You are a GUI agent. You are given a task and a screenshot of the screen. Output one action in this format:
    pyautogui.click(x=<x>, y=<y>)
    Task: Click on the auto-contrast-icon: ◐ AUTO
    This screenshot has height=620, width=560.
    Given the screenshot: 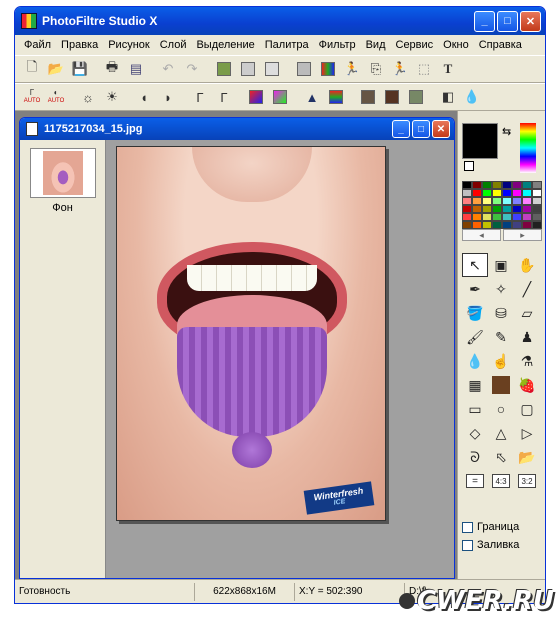 What is the action you would take?
    pyautogui.click(x=56, y=97)
    